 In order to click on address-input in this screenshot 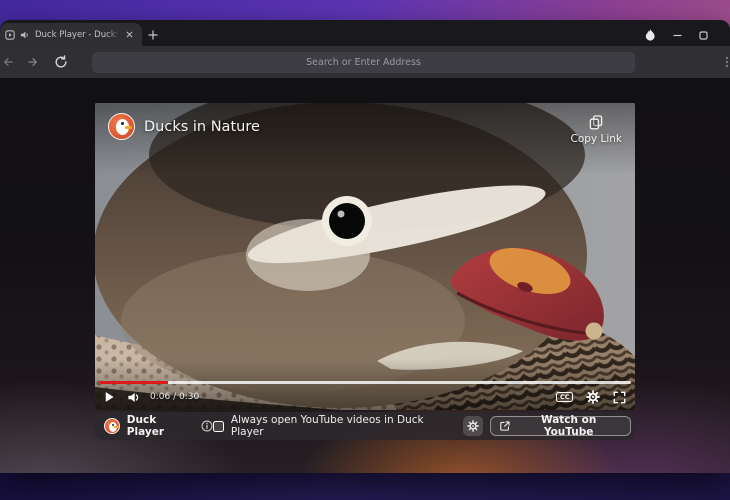, I will do `click(363, 62)`.